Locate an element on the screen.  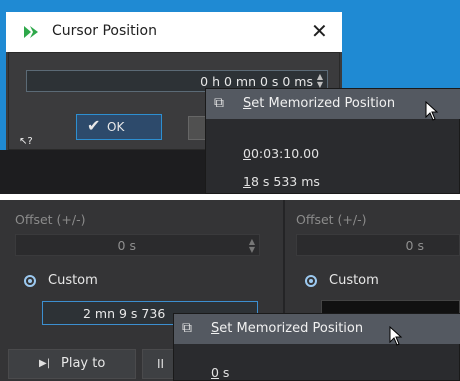
offset-field: 0 s ▲ ▼ is located at coordinates (137, 245).